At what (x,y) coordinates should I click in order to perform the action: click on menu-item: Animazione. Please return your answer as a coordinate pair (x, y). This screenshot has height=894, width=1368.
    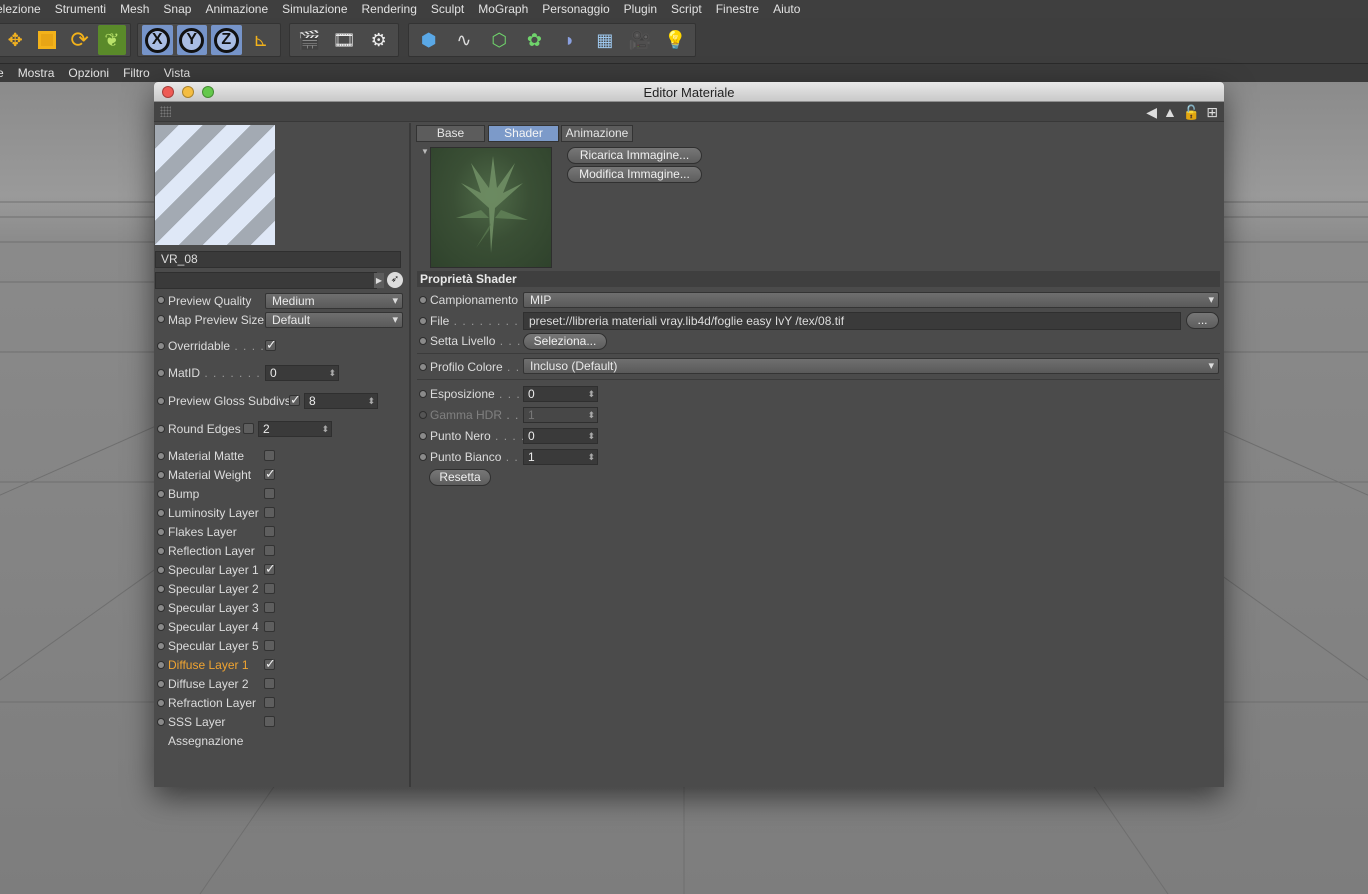
    Looking at the image, I should click on (236, 9).